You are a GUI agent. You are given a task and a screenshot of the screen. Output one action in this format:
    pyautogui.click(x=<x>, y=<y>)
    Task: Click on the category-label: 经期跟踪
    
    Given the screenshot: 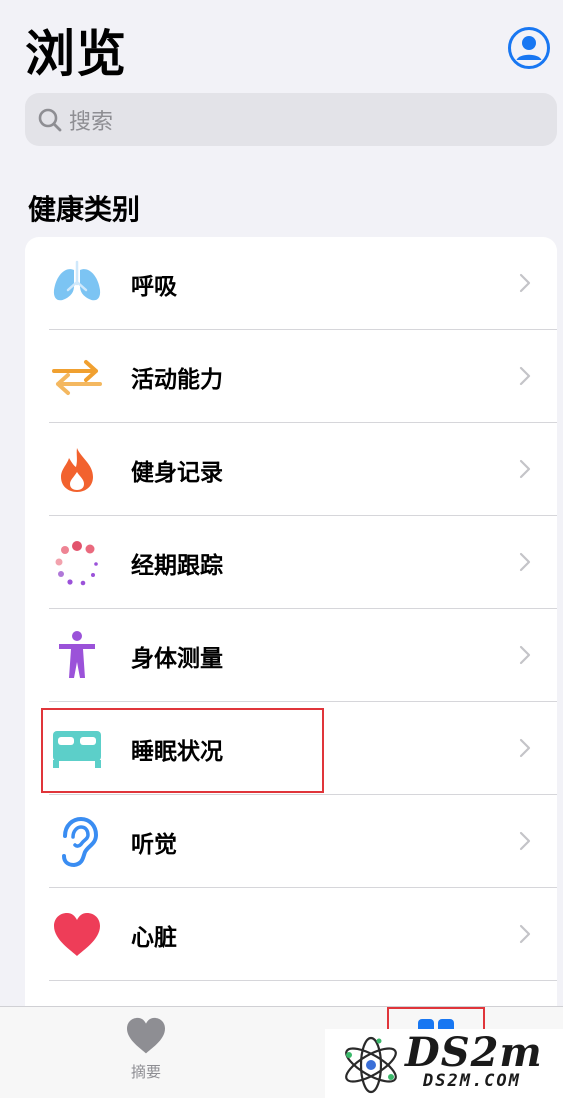 What is the action you would take?
    pyautogui.click(x=177, y=566)
    